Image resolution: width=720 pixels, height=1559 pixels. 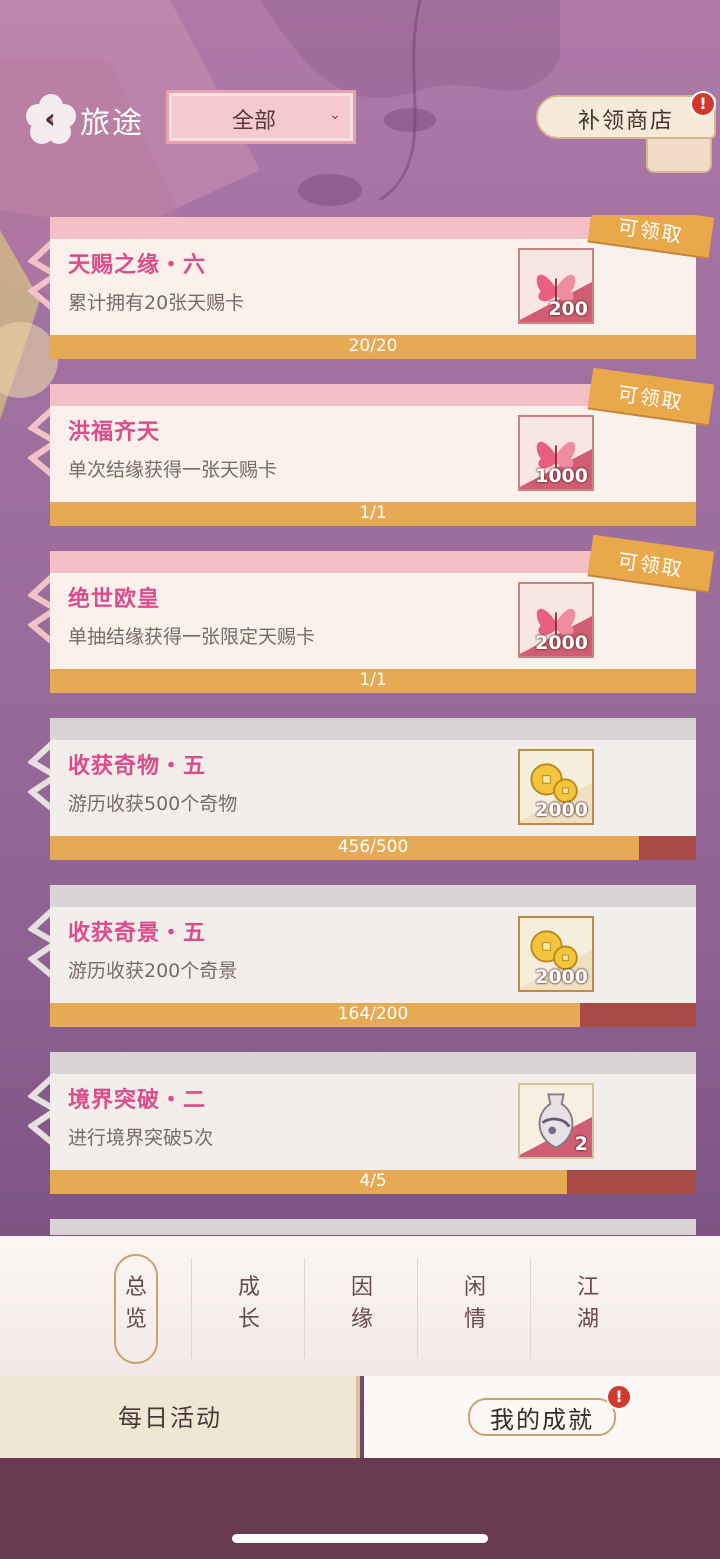 I want to click on task-card: 天赐之缘・六 累计拥有20张天赐卡 200 20/20 可领取, so click(x=371, y=287).